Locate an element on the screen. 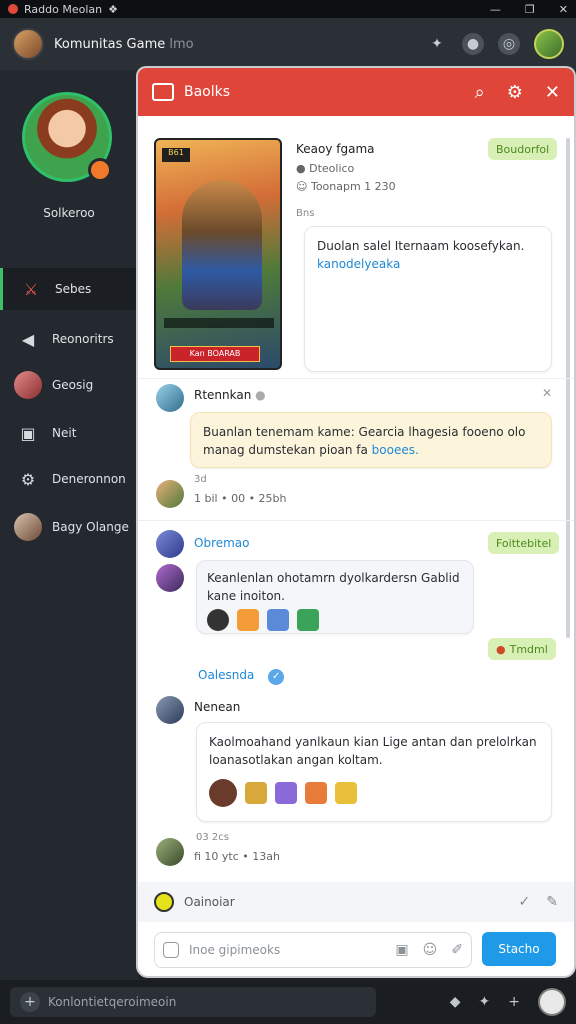 The width and height of the screenshot is (576, 1024). controller-icon: ▣ is located at coordinates (28, 433).